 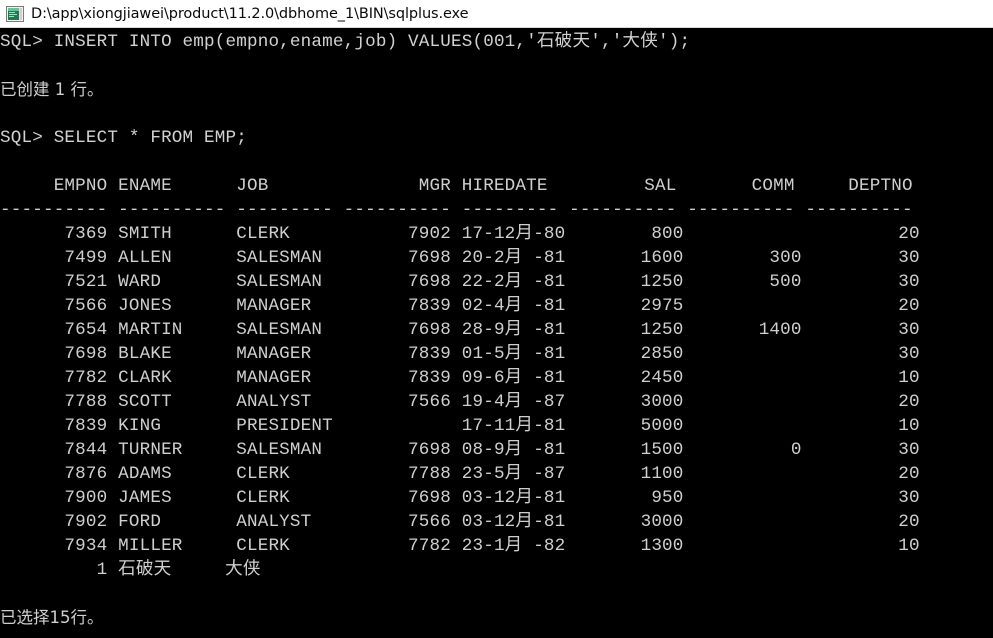 I want to click on table-row: 7934 MILLER CLERK 7782 23-1月 -82 1300 10, so click(x=460, y=546).